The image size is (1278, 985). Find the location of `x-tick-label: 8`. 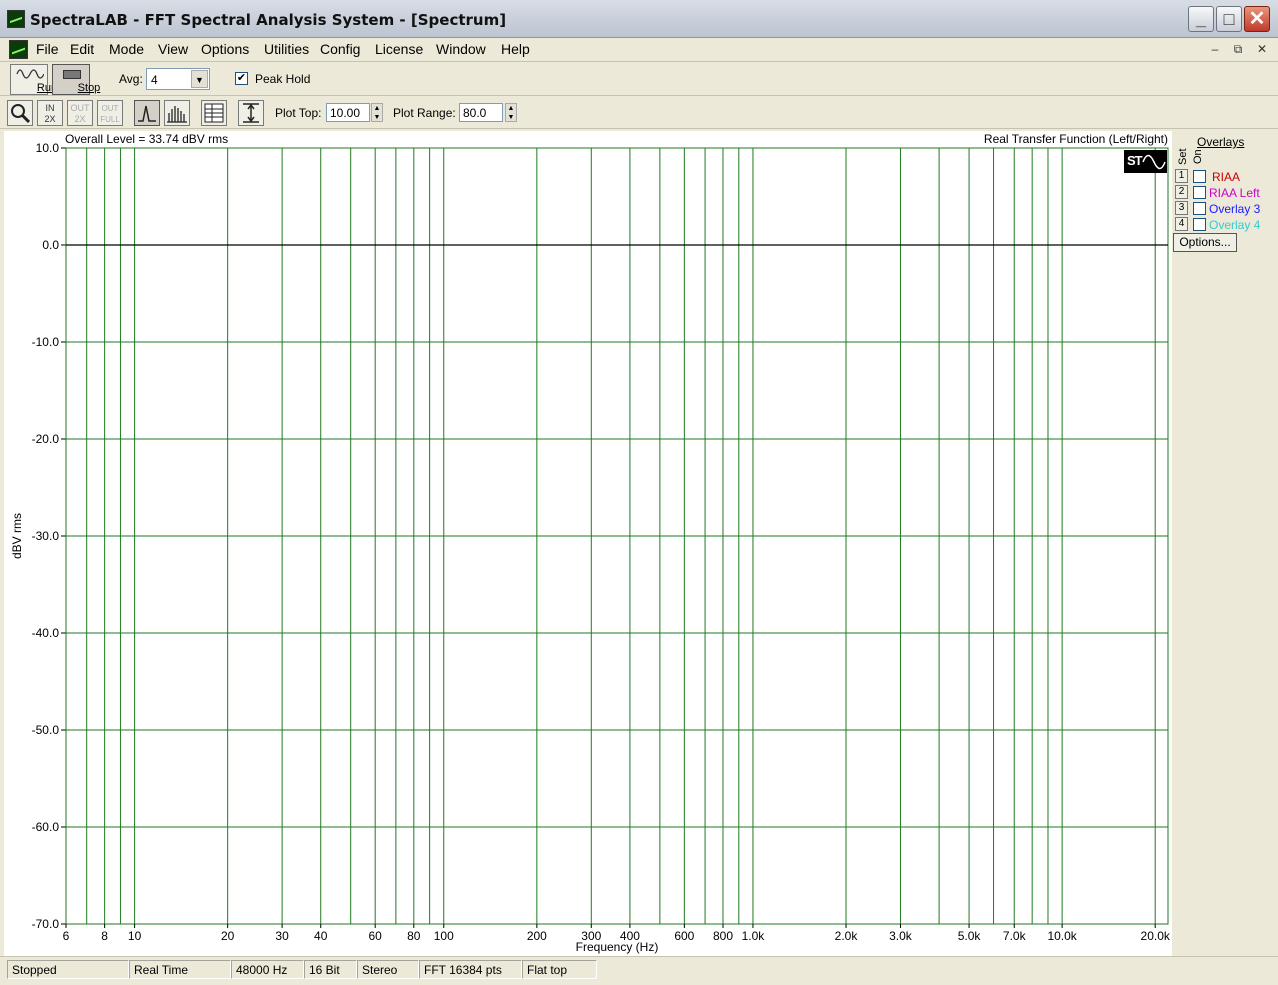

x-tick-label: 8 is located at coordinates (104, 936).